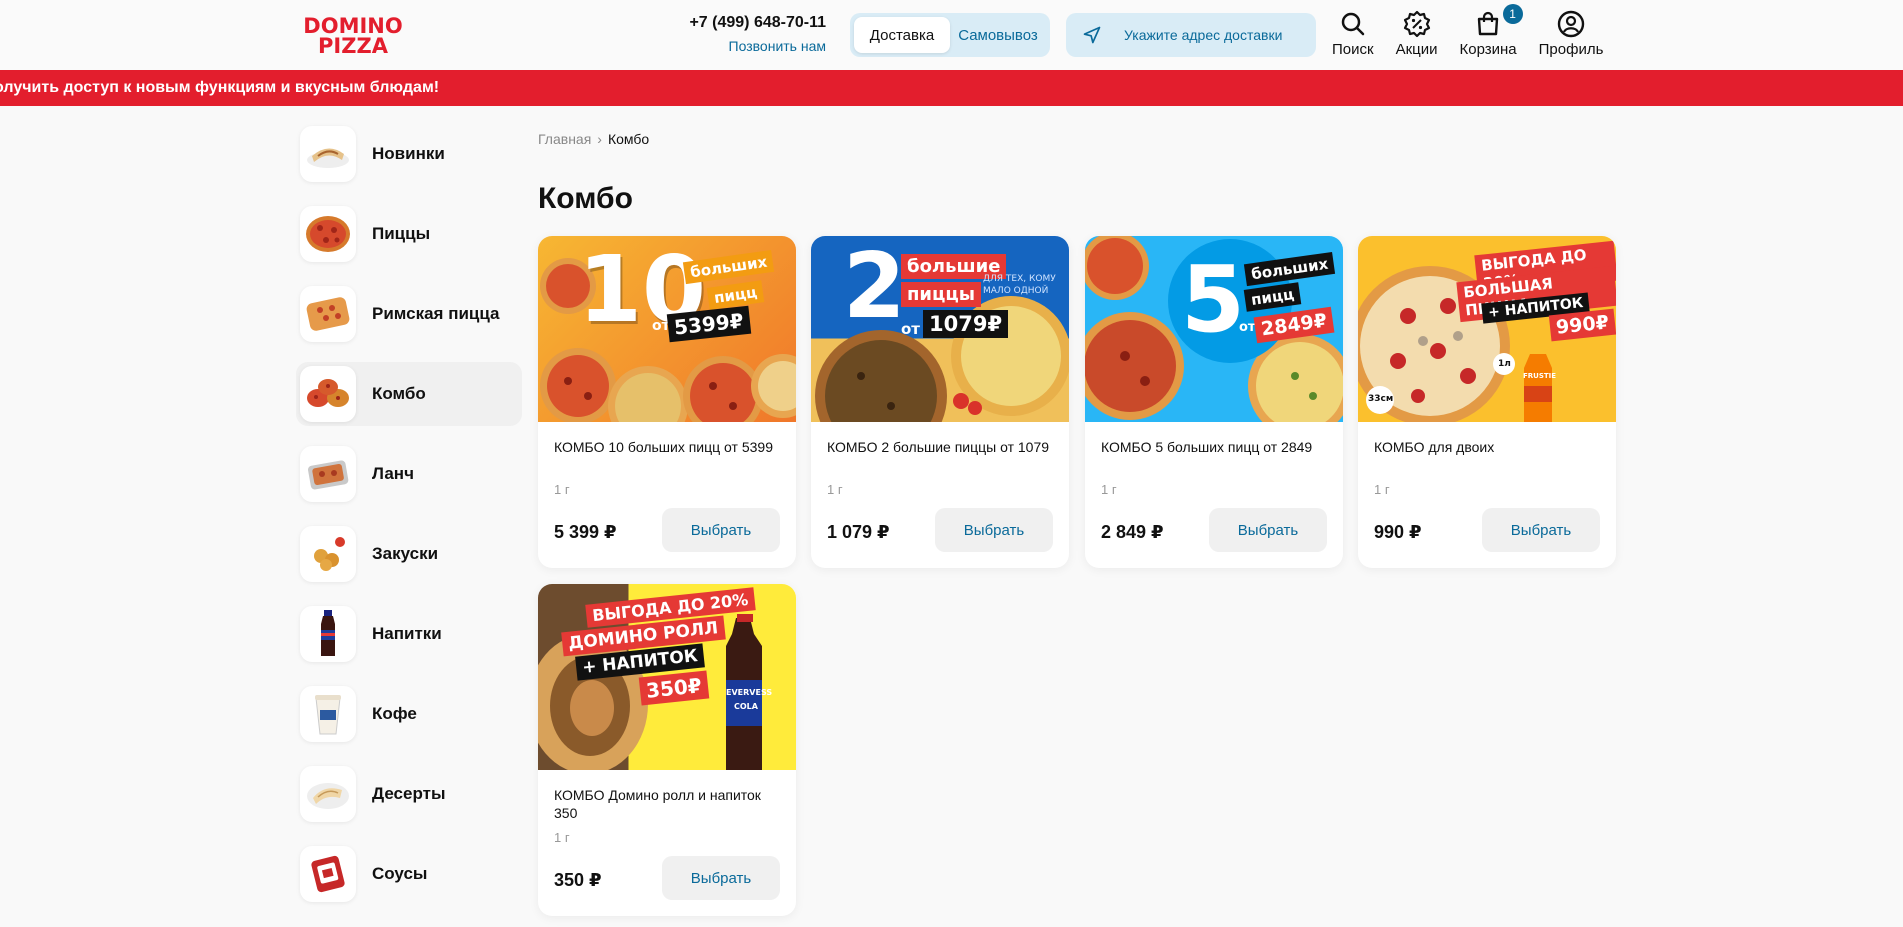  I want to click on pizza-thumb, so click(328, 234).